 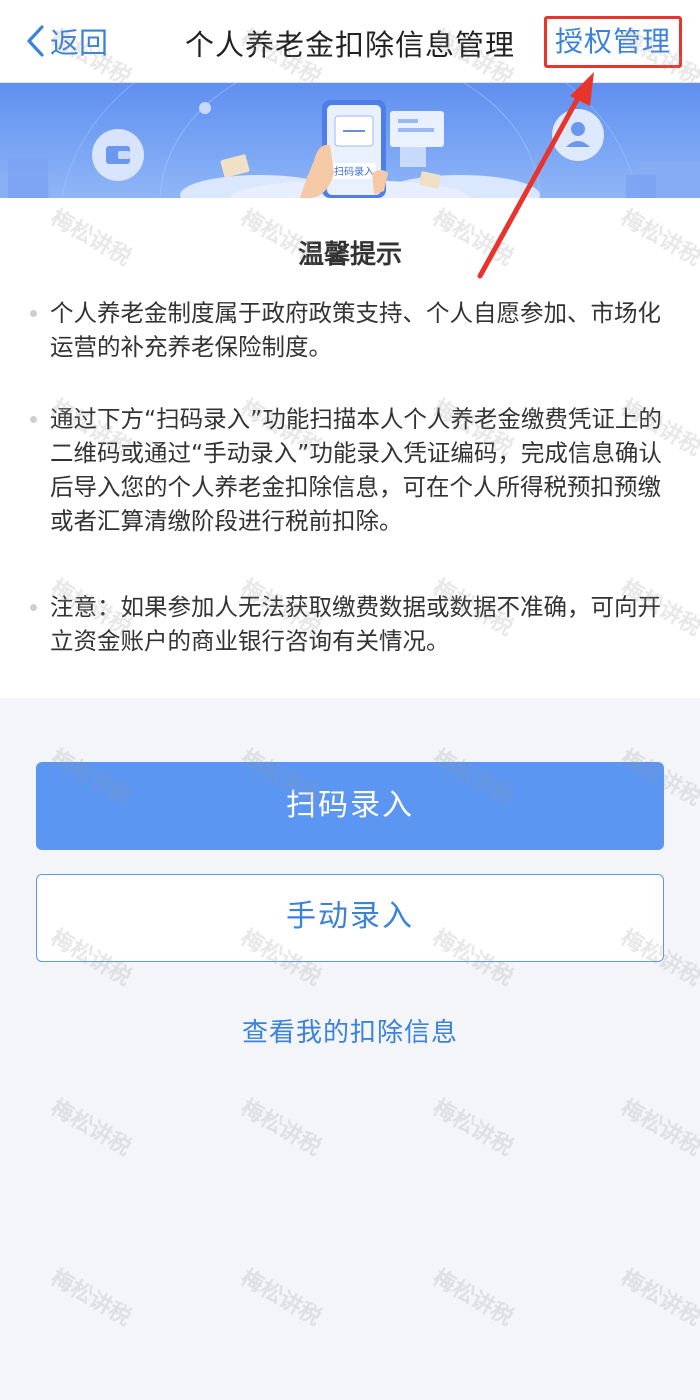 What do you see at coordinates (349, 255) in the screenshot?
I see `tips-title: 温馨提示` at bounding box center [349, 255].